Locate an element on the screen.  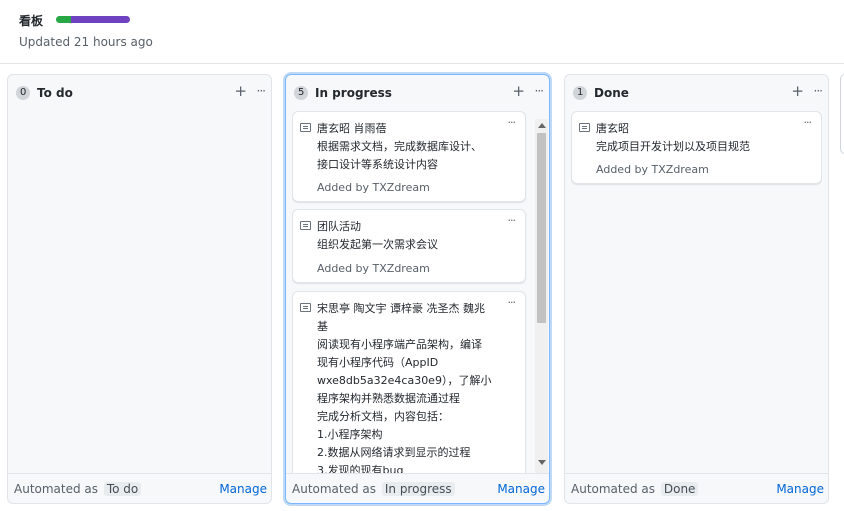
card-note: 团队活动 组织发起第一次需求会议 is located at coordinates (377, 235).